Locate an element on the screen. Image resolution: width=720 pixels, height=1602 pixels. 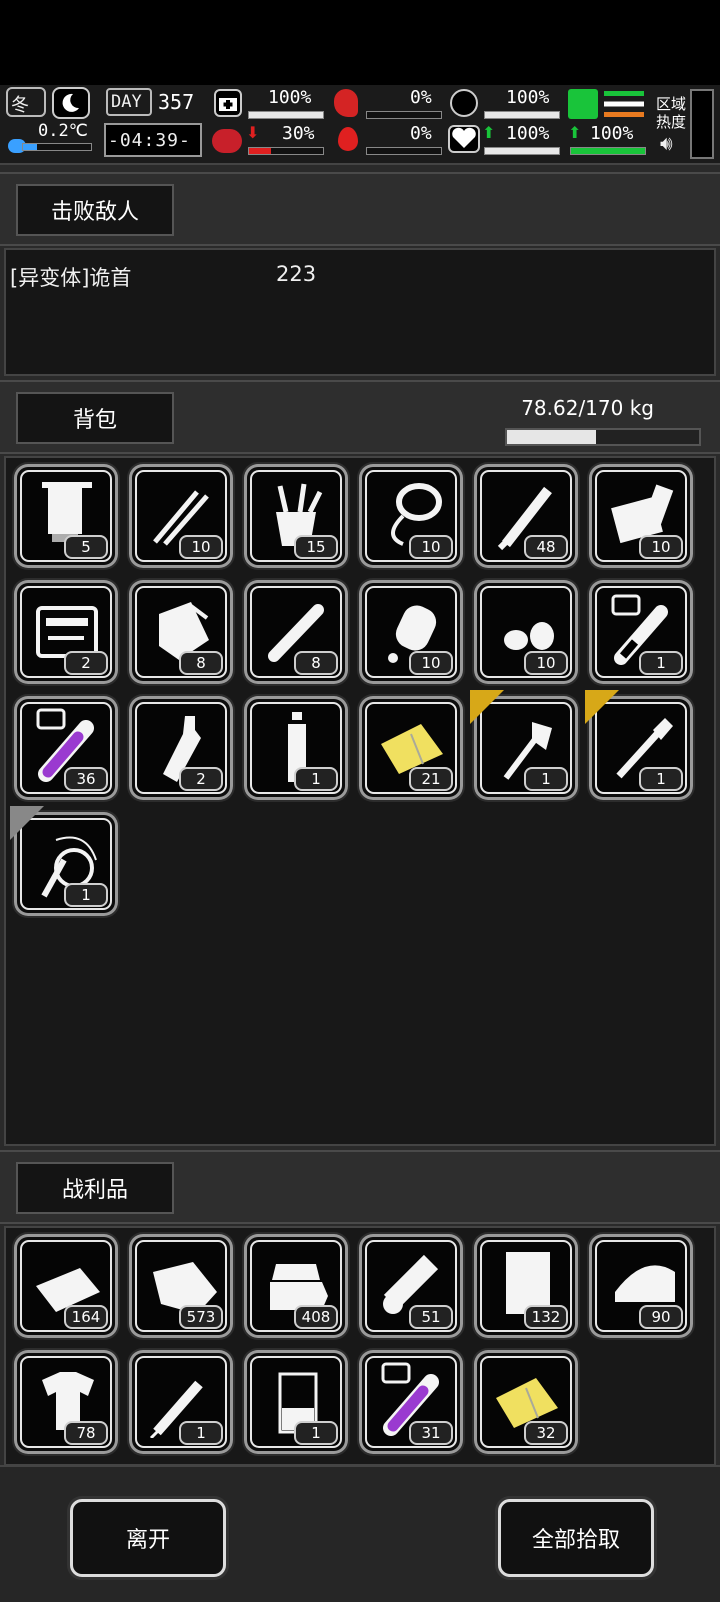
defeated-header: 击败敌人 is located at coordinates (360, 209).